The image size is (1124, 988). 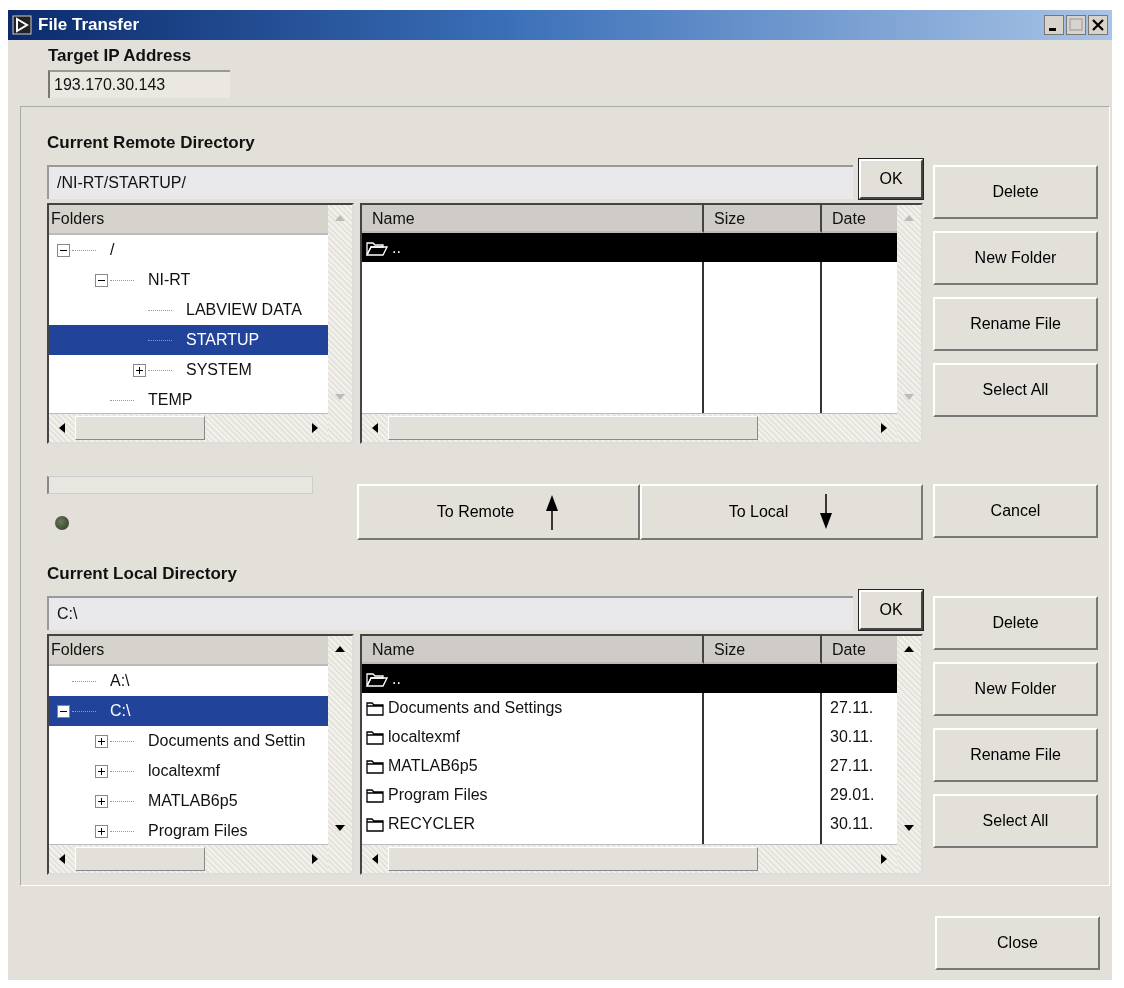 What do you see at coordinates (450, 613) in the screenshot?
I see `path-field: C:\` at bounding box center [450, 613].